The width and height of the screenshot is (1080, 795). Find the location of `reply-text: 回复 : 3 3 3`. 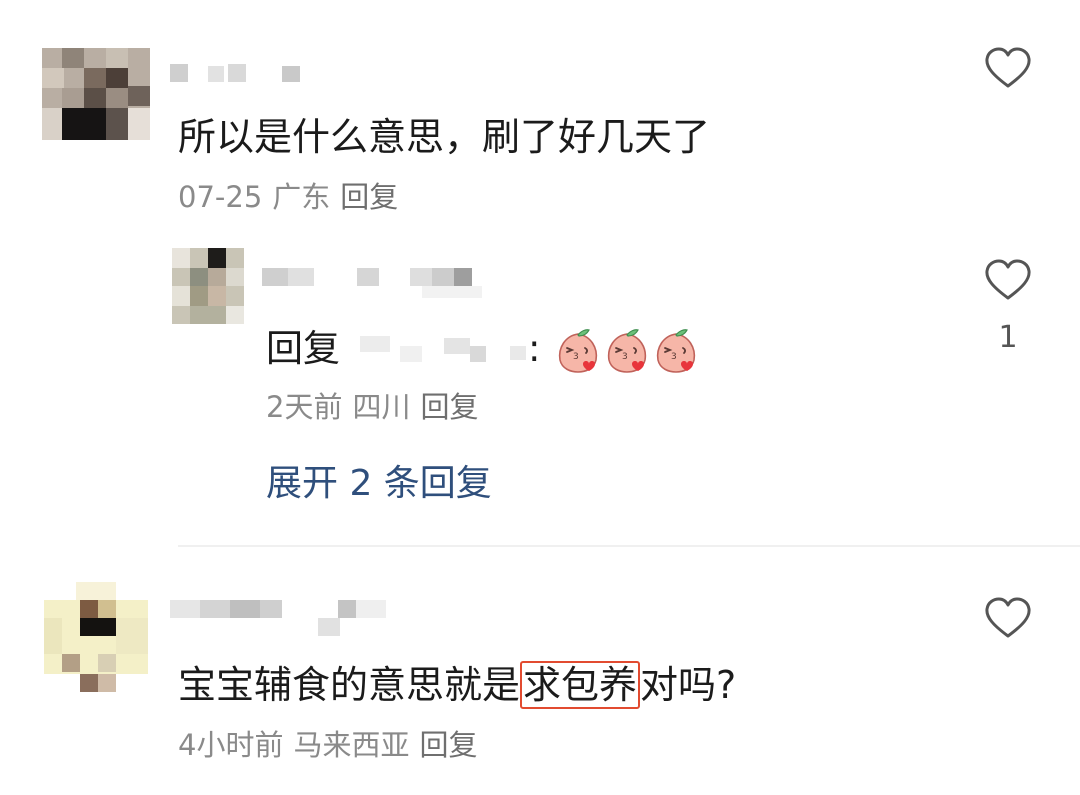

reply-text: 回复 : 3 3 3 is located at coordinates (482, 346).